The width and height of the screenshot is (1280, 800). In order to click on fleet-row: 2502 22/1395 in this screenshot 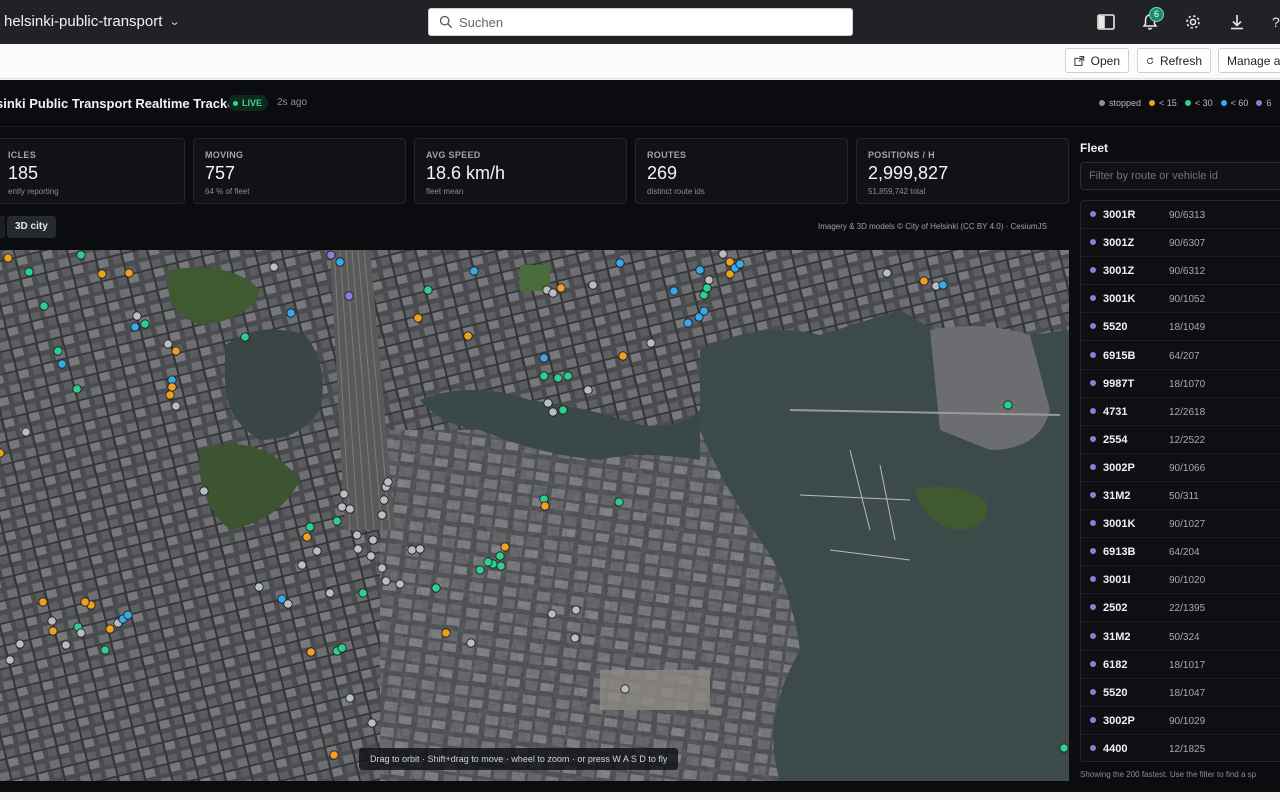, I will do `click(1180, 608)`.